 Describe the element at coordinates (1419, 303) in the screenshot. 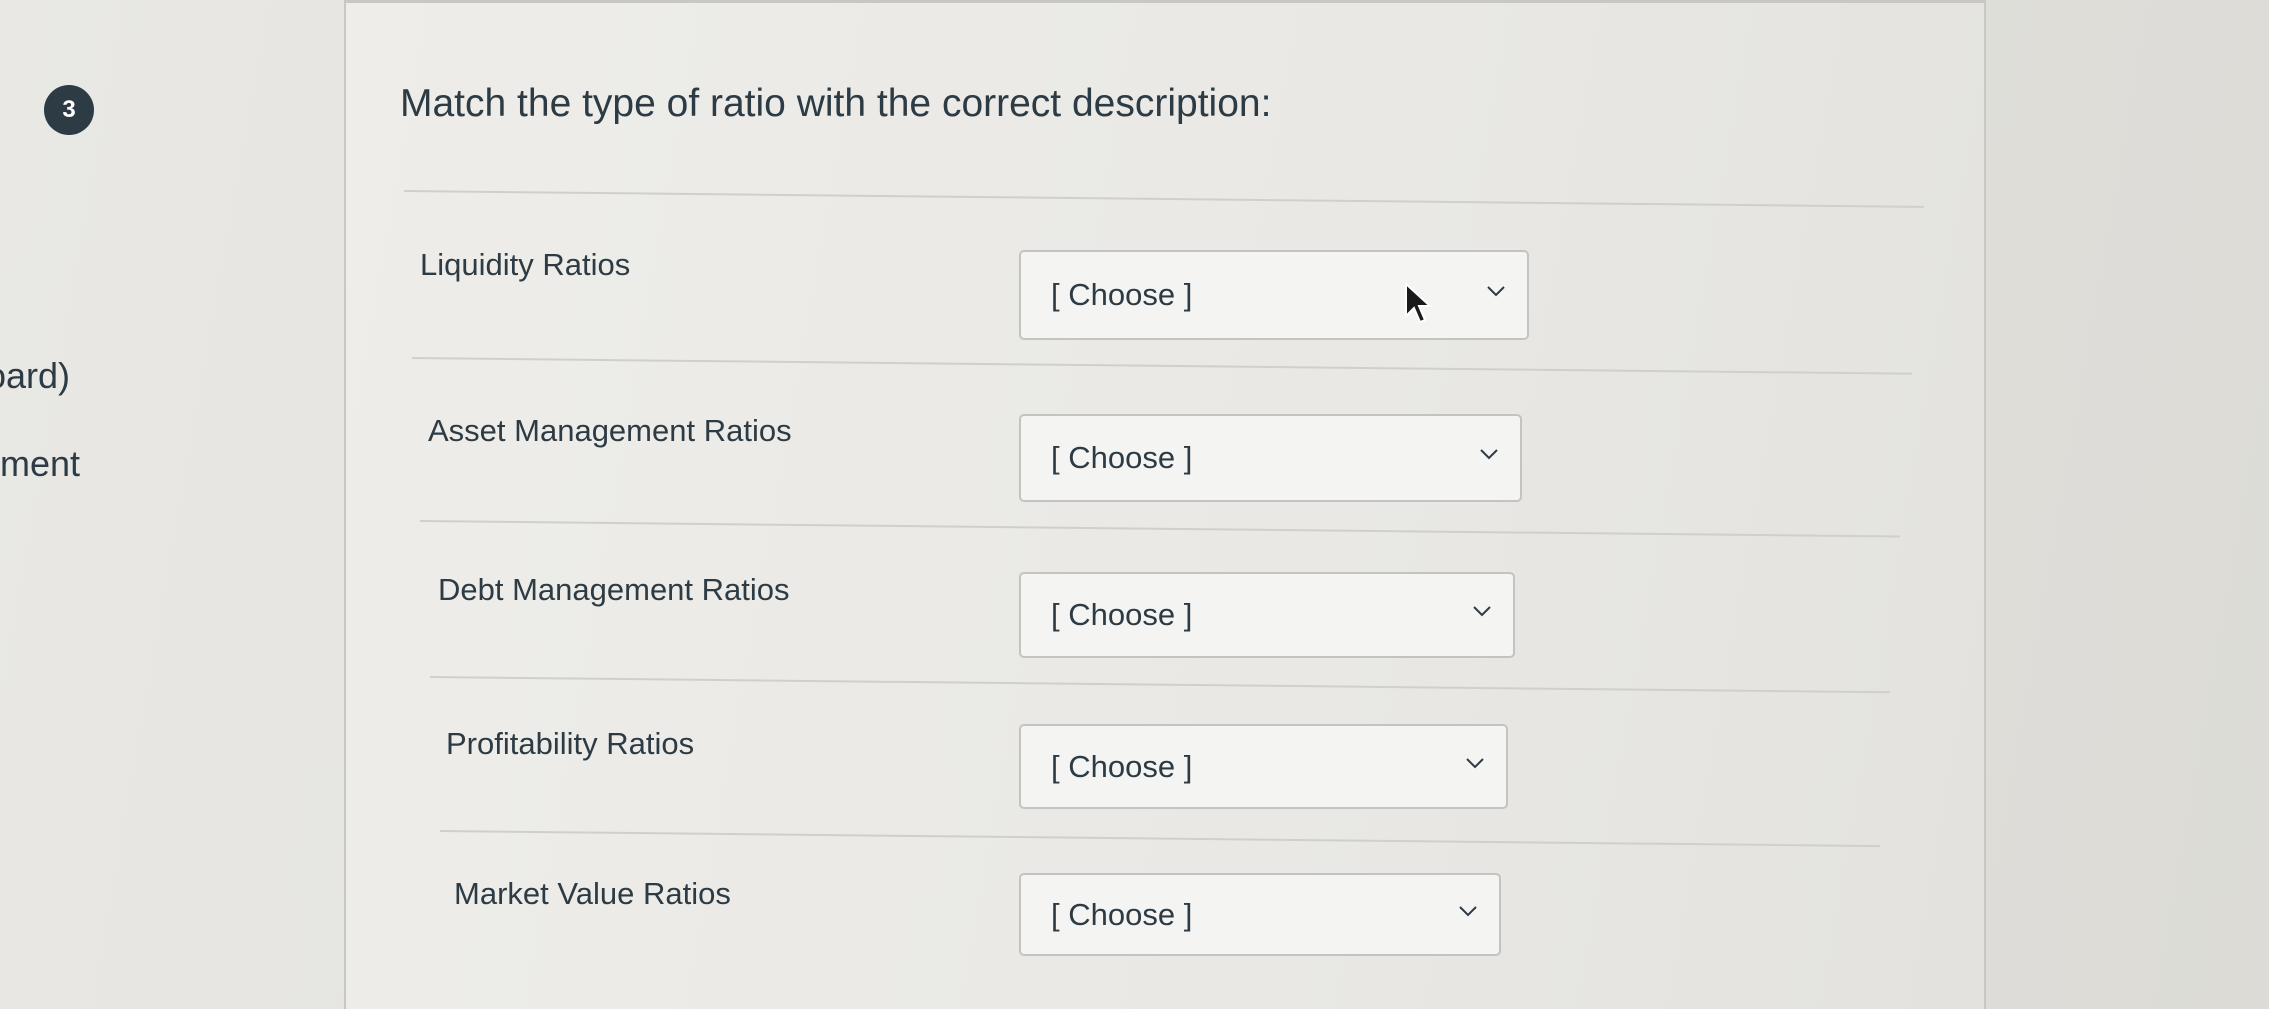

I see `mouse-cursor-icon` at that location.